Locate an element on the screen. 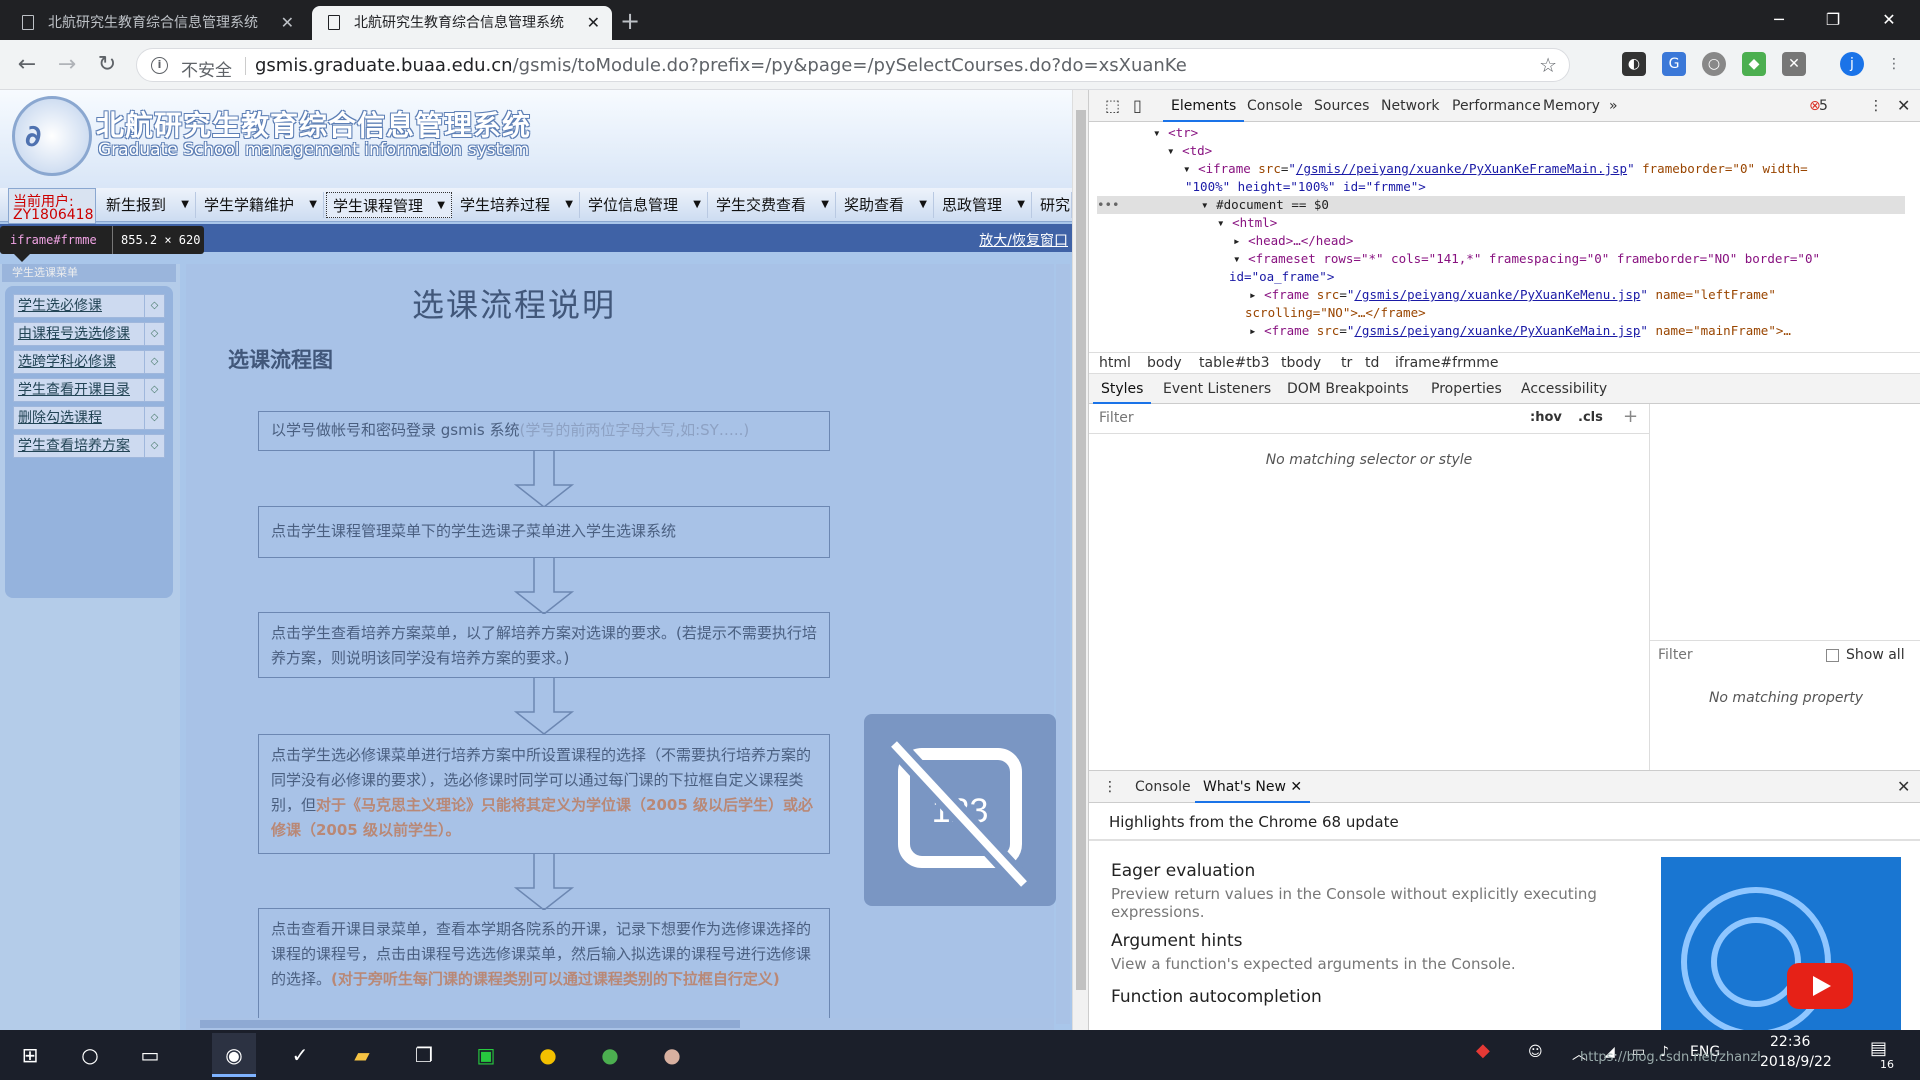  frame-vertical-scrollbar is located at coordinates (1063, 644).